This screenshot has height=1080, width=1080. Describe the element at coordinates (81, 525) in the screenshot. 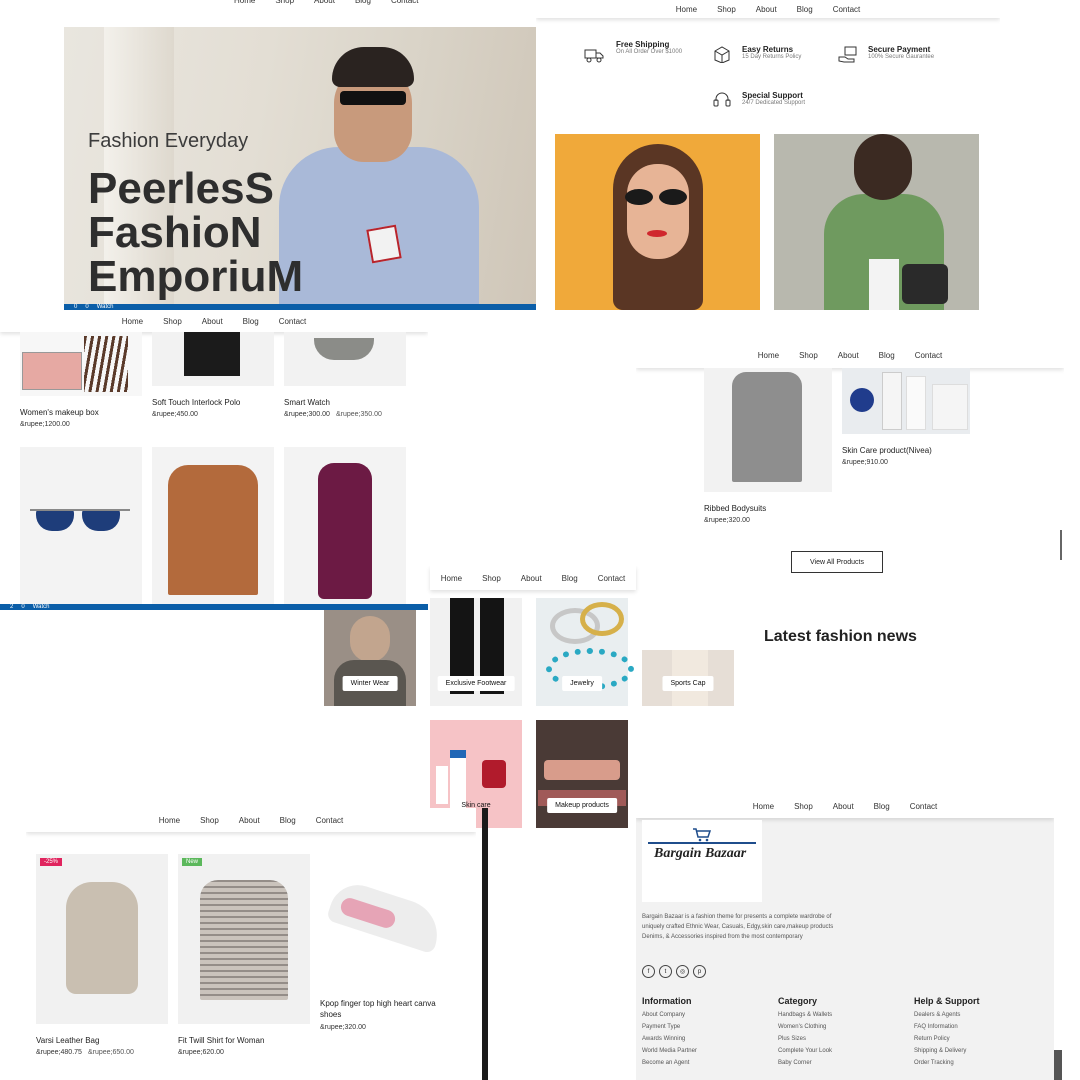

I see `product-image-sunglasses` at that location.